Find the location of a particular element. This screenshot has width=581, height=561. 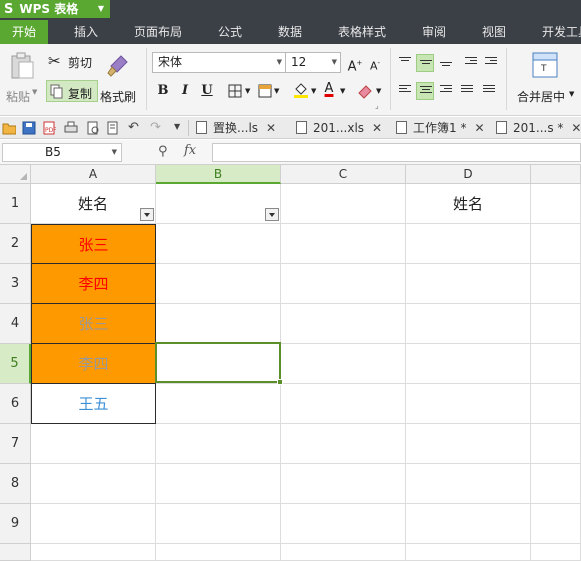

tab-home: 开始 is located at coordinates (24, 32).